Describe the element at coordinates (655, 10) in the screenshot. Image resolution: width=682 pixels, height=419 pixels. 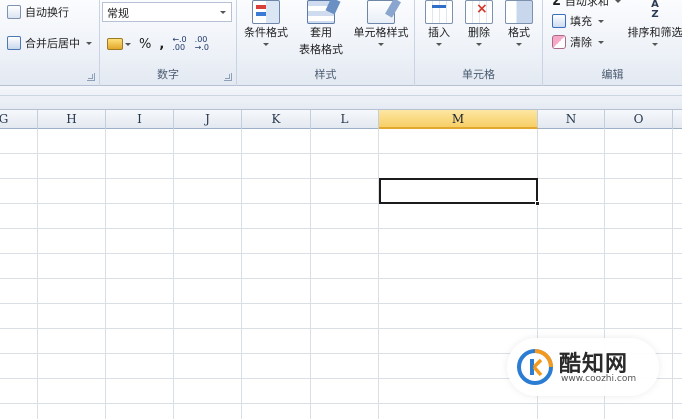
I see `sort-az-icon: AZ` at that location.